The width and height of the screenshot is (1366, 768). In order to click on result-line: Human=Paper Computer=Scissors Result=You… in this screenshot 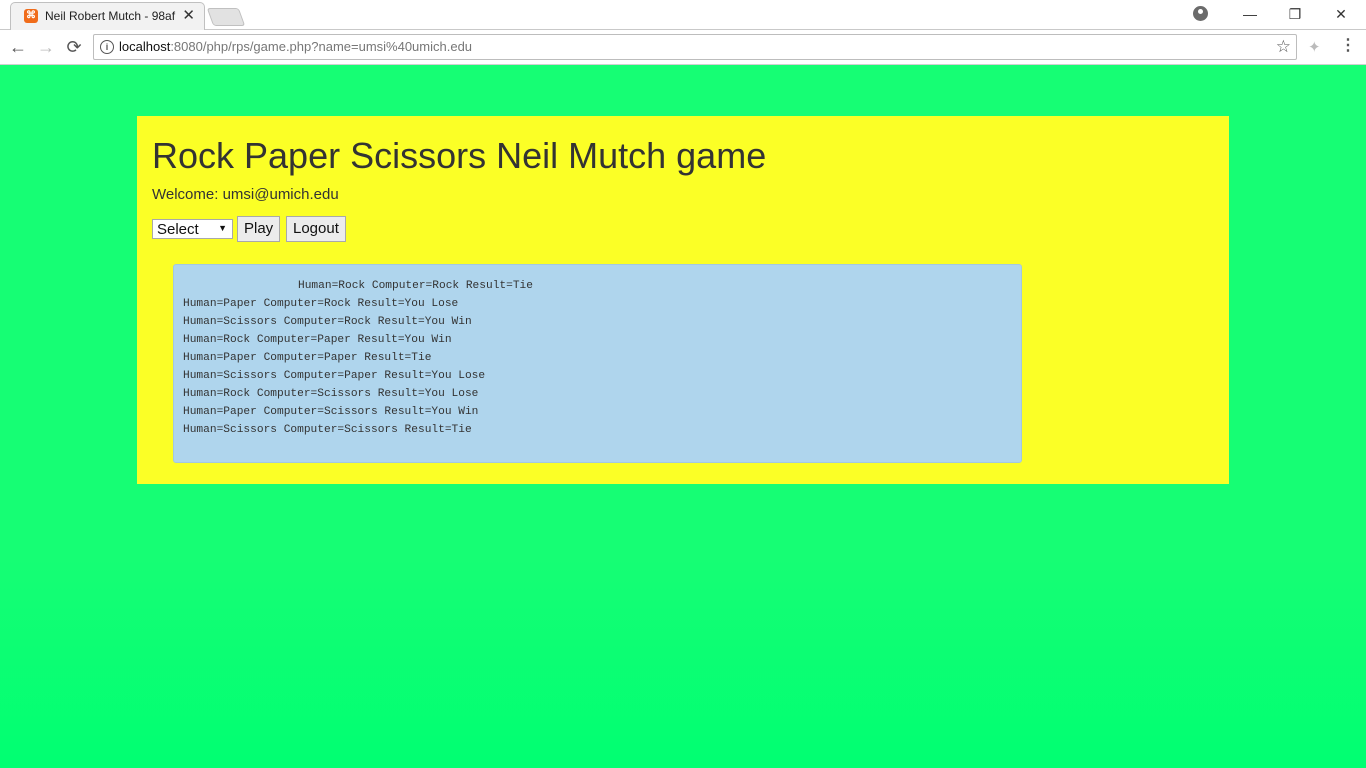, I will do `click(331, 412)`.